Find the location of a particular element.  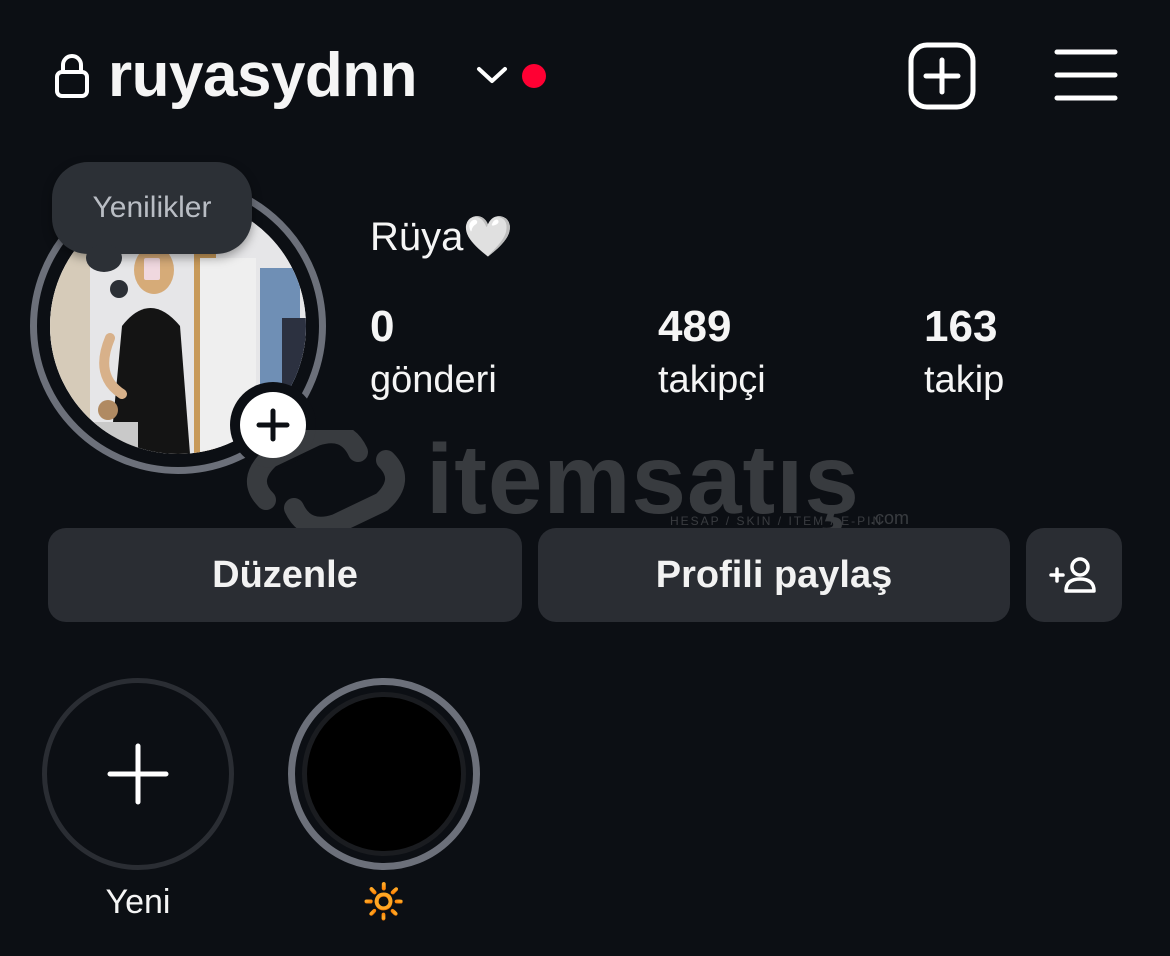

edit-profile-button: Düzenle is located at coordinates (285, 575).